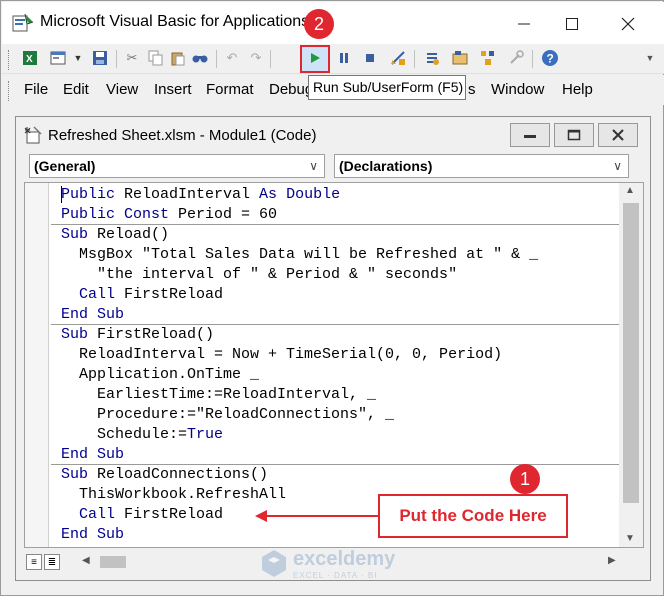 Image resolution: width=664 pixels, height=596 pixels. Describe the element at coordinates (488, 58) in the screenshot. I see `object-browser-icon` at that location.